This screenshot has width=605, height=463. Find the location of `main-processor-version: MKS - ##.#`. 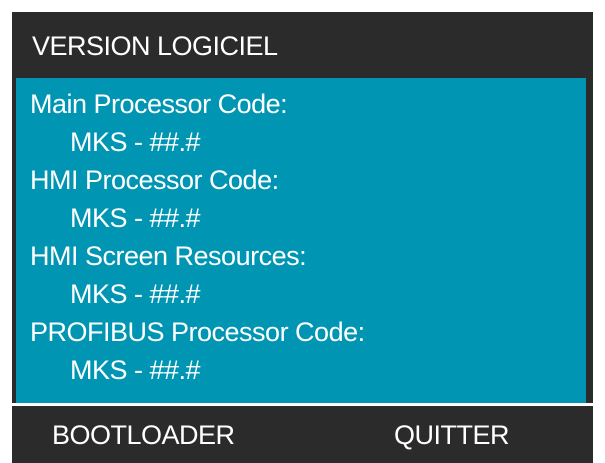

main-processor-version: MKS - ##.# is located at coordinates (135, 142).